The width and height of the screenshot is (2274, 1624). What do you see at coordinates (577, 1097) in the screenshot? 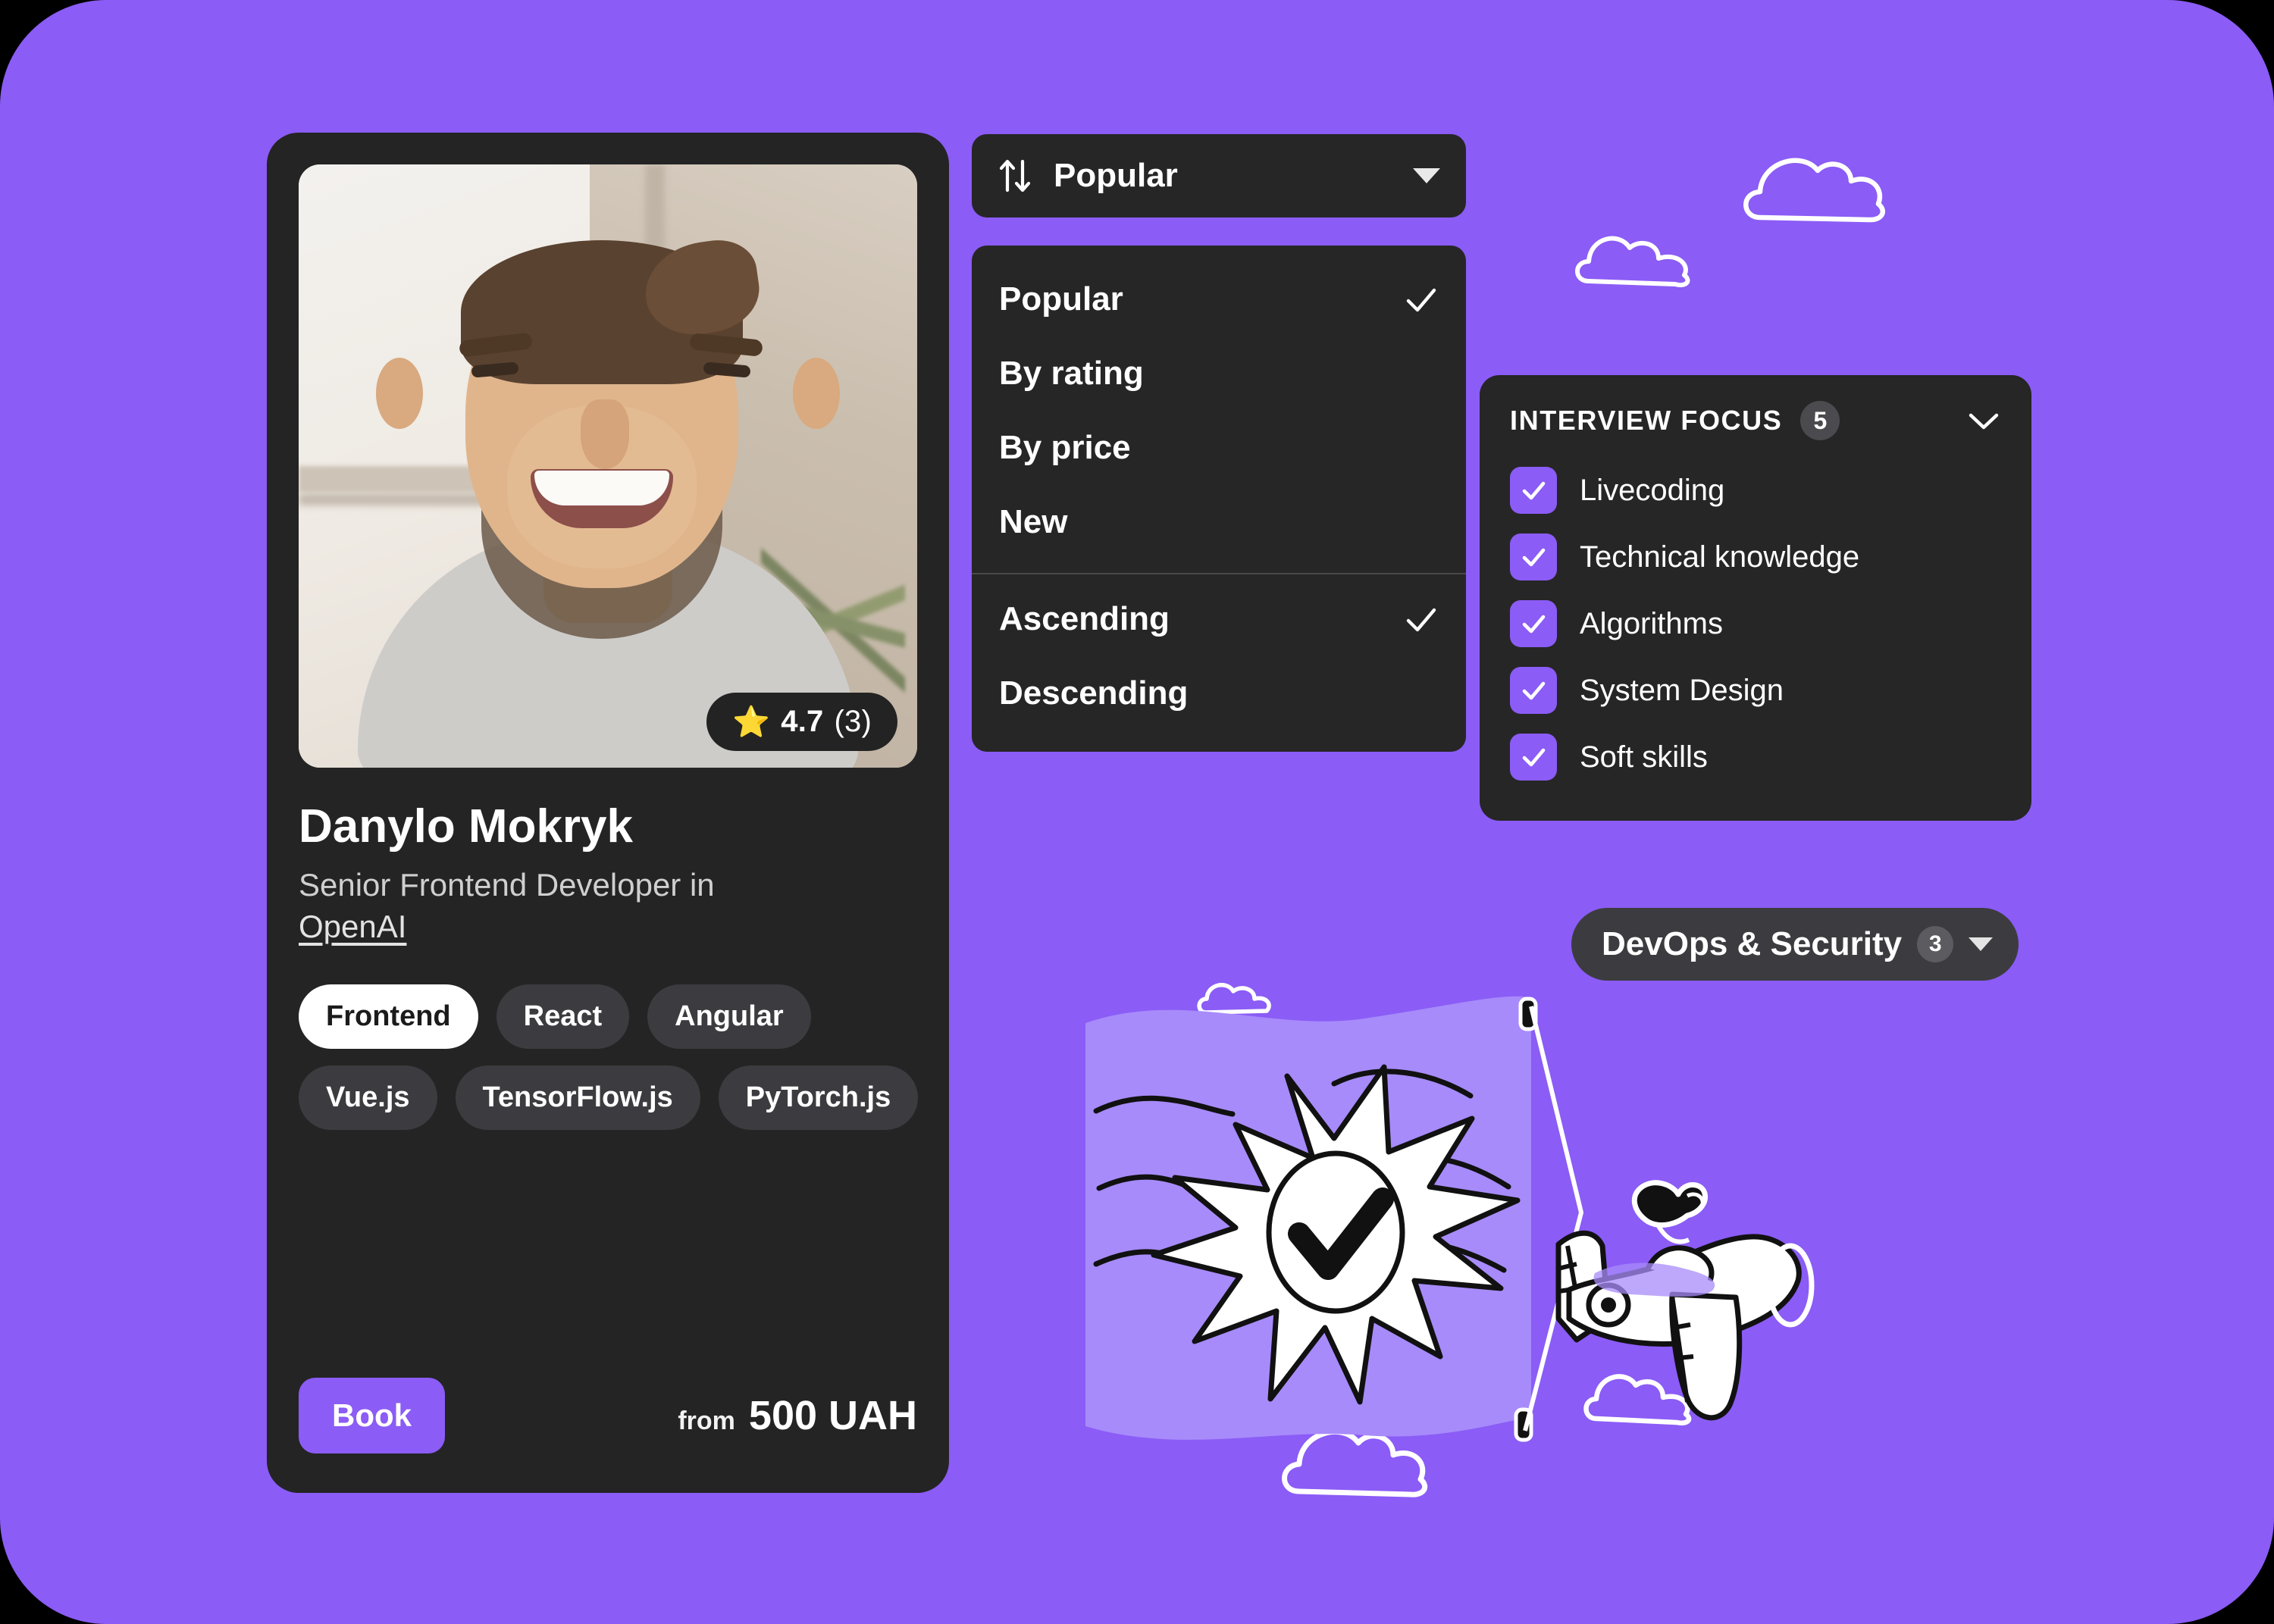
I see `skill-tag: TensorFlow.js` at bounding box center [577, 1097].